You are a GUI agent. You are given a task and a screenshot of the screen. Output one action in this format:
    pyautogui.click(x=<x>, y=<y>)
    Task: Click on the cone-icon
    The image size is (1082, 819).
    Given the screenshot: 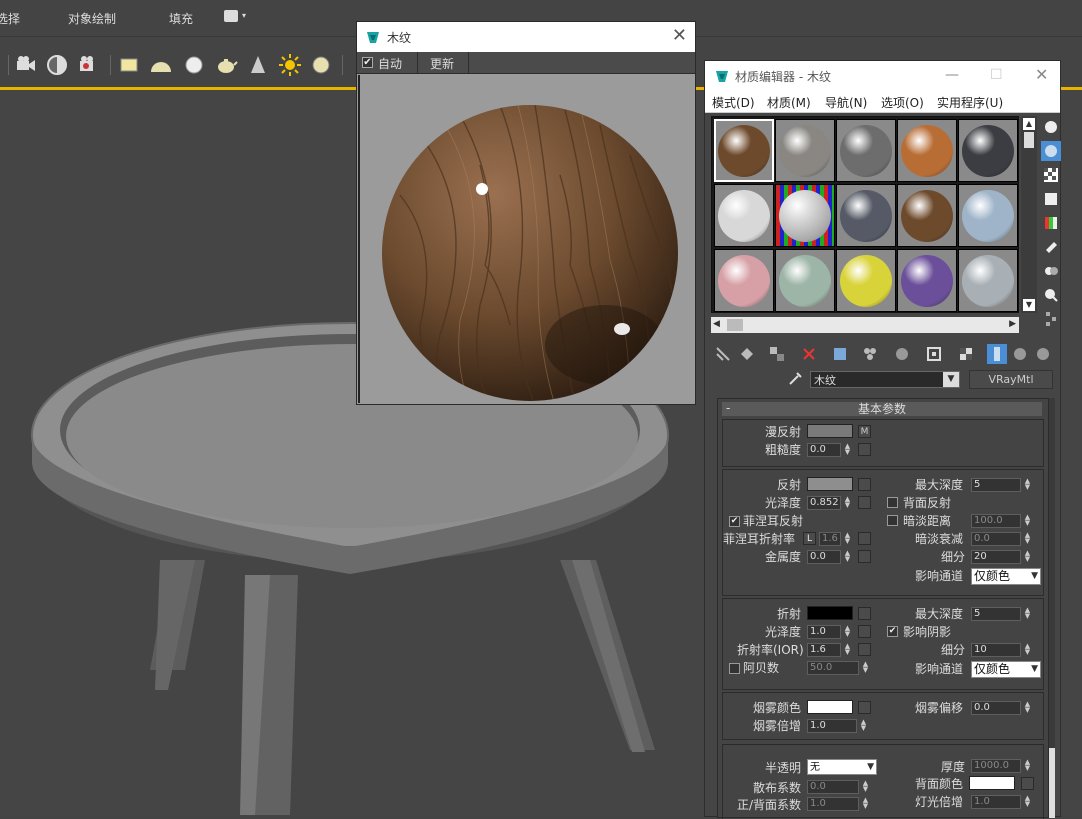 What is the action you would take?
    pyautogui.click(x=258, y=65)
    